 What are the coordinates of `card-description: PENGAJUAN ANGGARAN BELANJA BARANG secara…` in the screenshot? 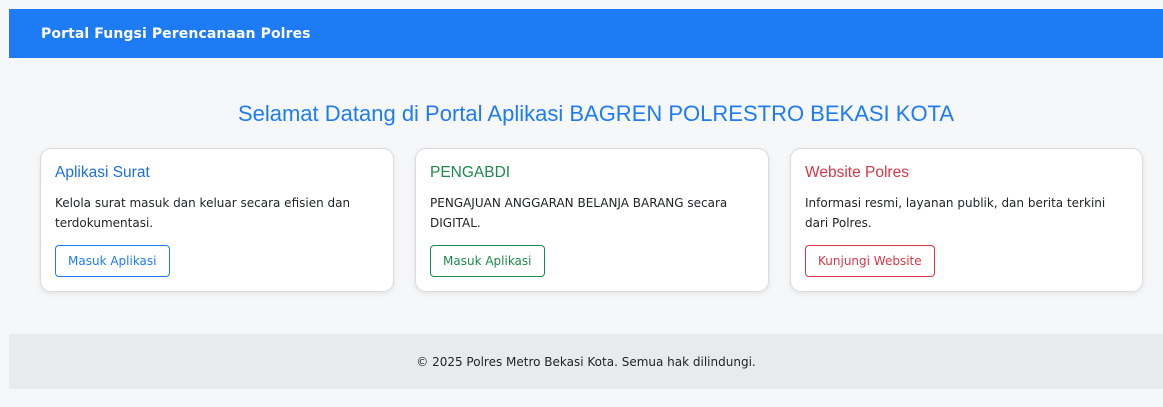 It's located at (579, 213).